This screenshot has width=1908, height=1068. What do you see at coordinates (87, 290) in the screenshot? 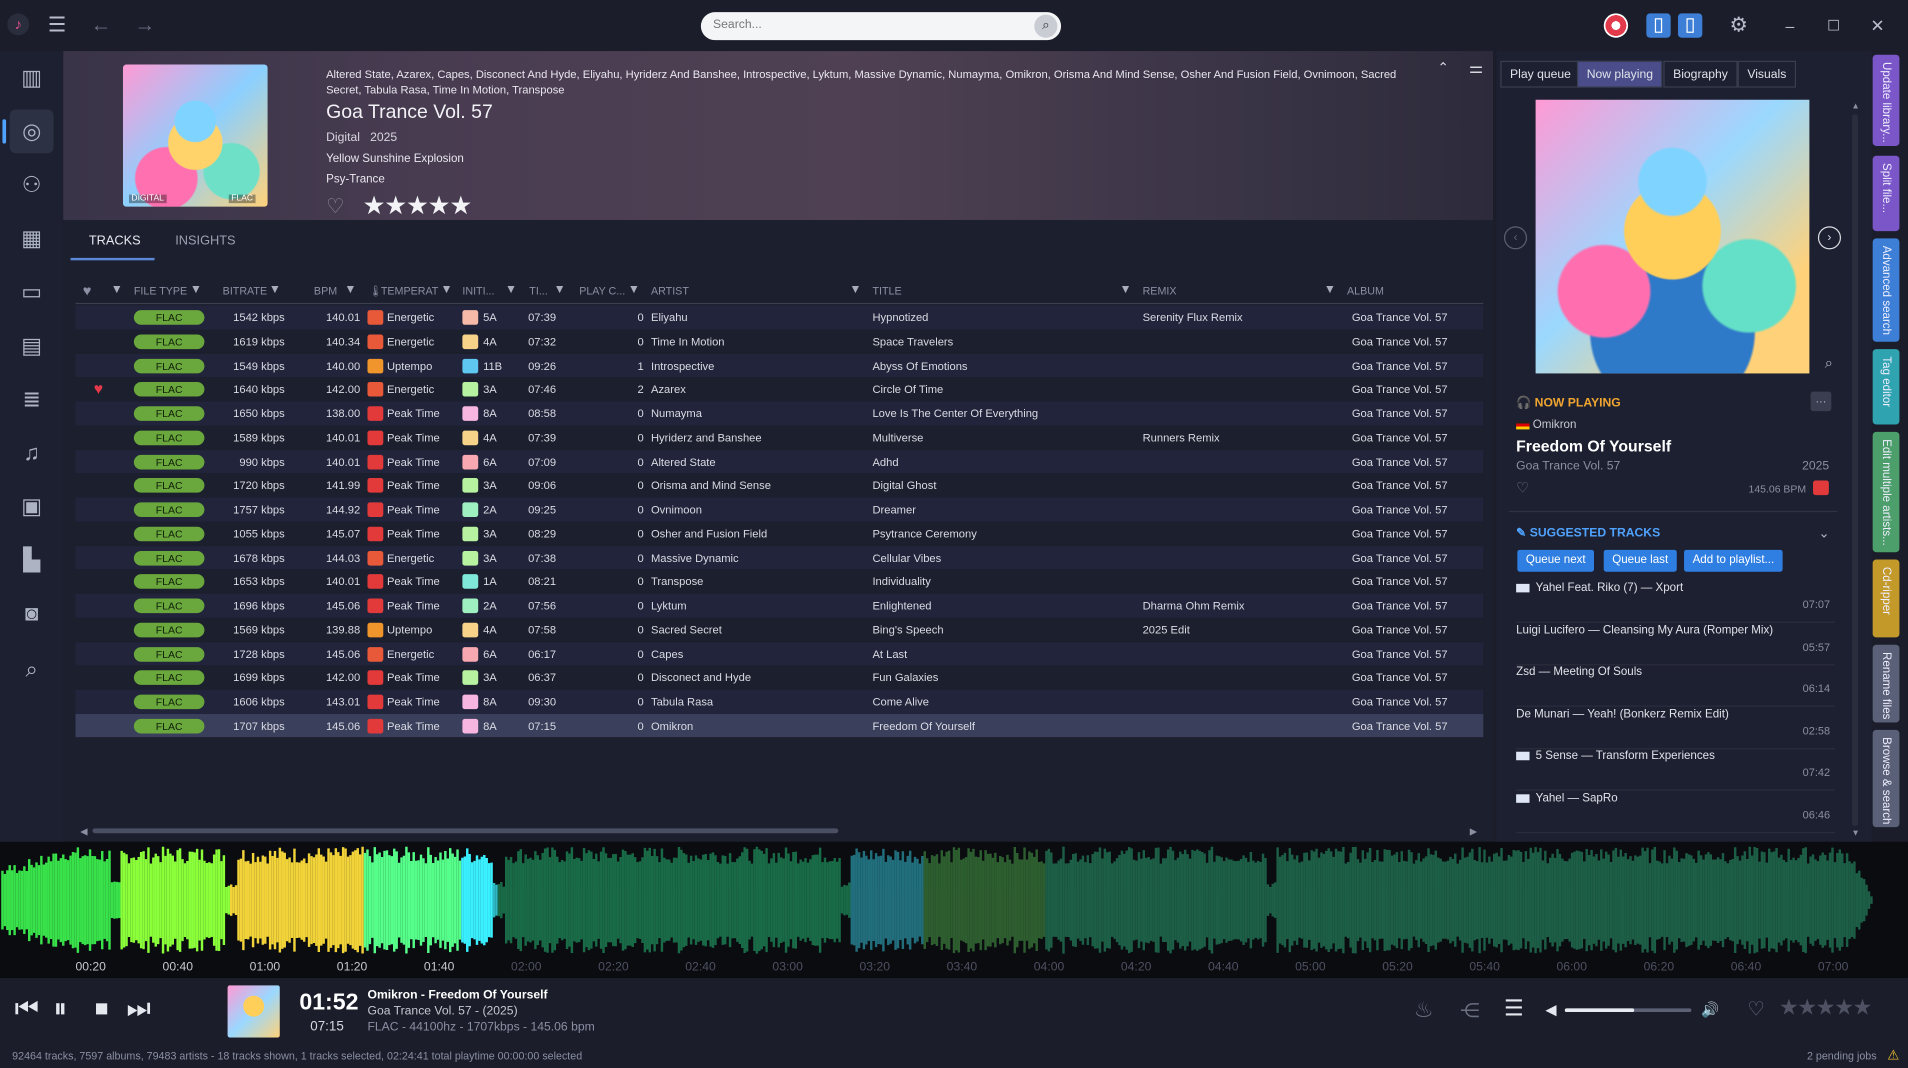
I see `header-heart-icon: ♥` at bounding box center [87, 290].